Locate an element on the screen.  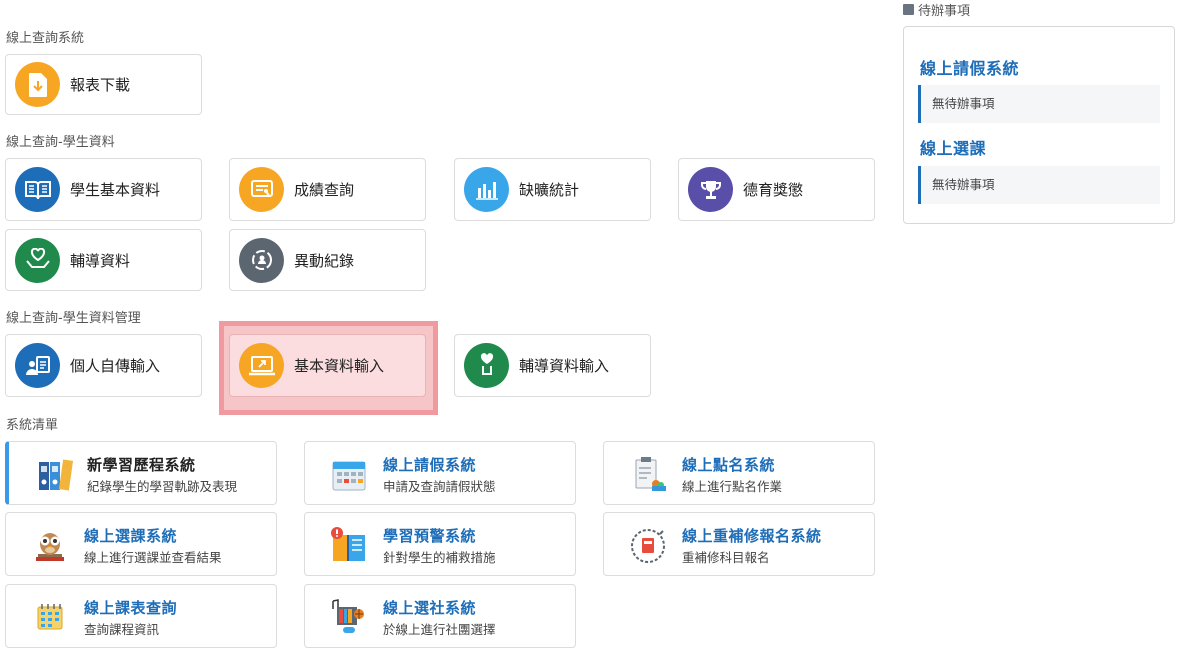
club-icon is located at coordinates (349, 617).